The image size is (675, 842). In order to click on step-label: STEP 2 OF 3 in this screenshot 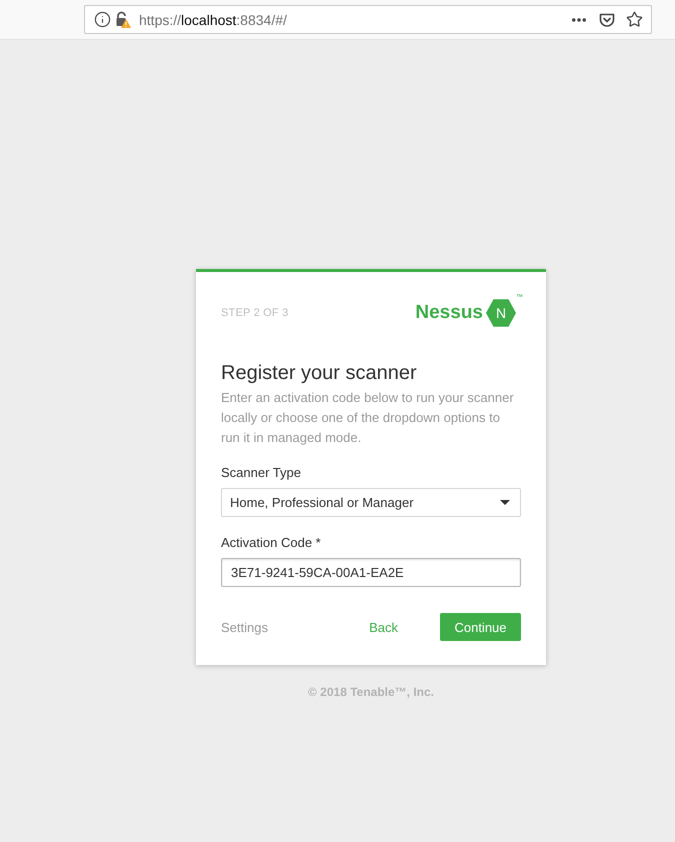, I will do `click(254, 313)`.